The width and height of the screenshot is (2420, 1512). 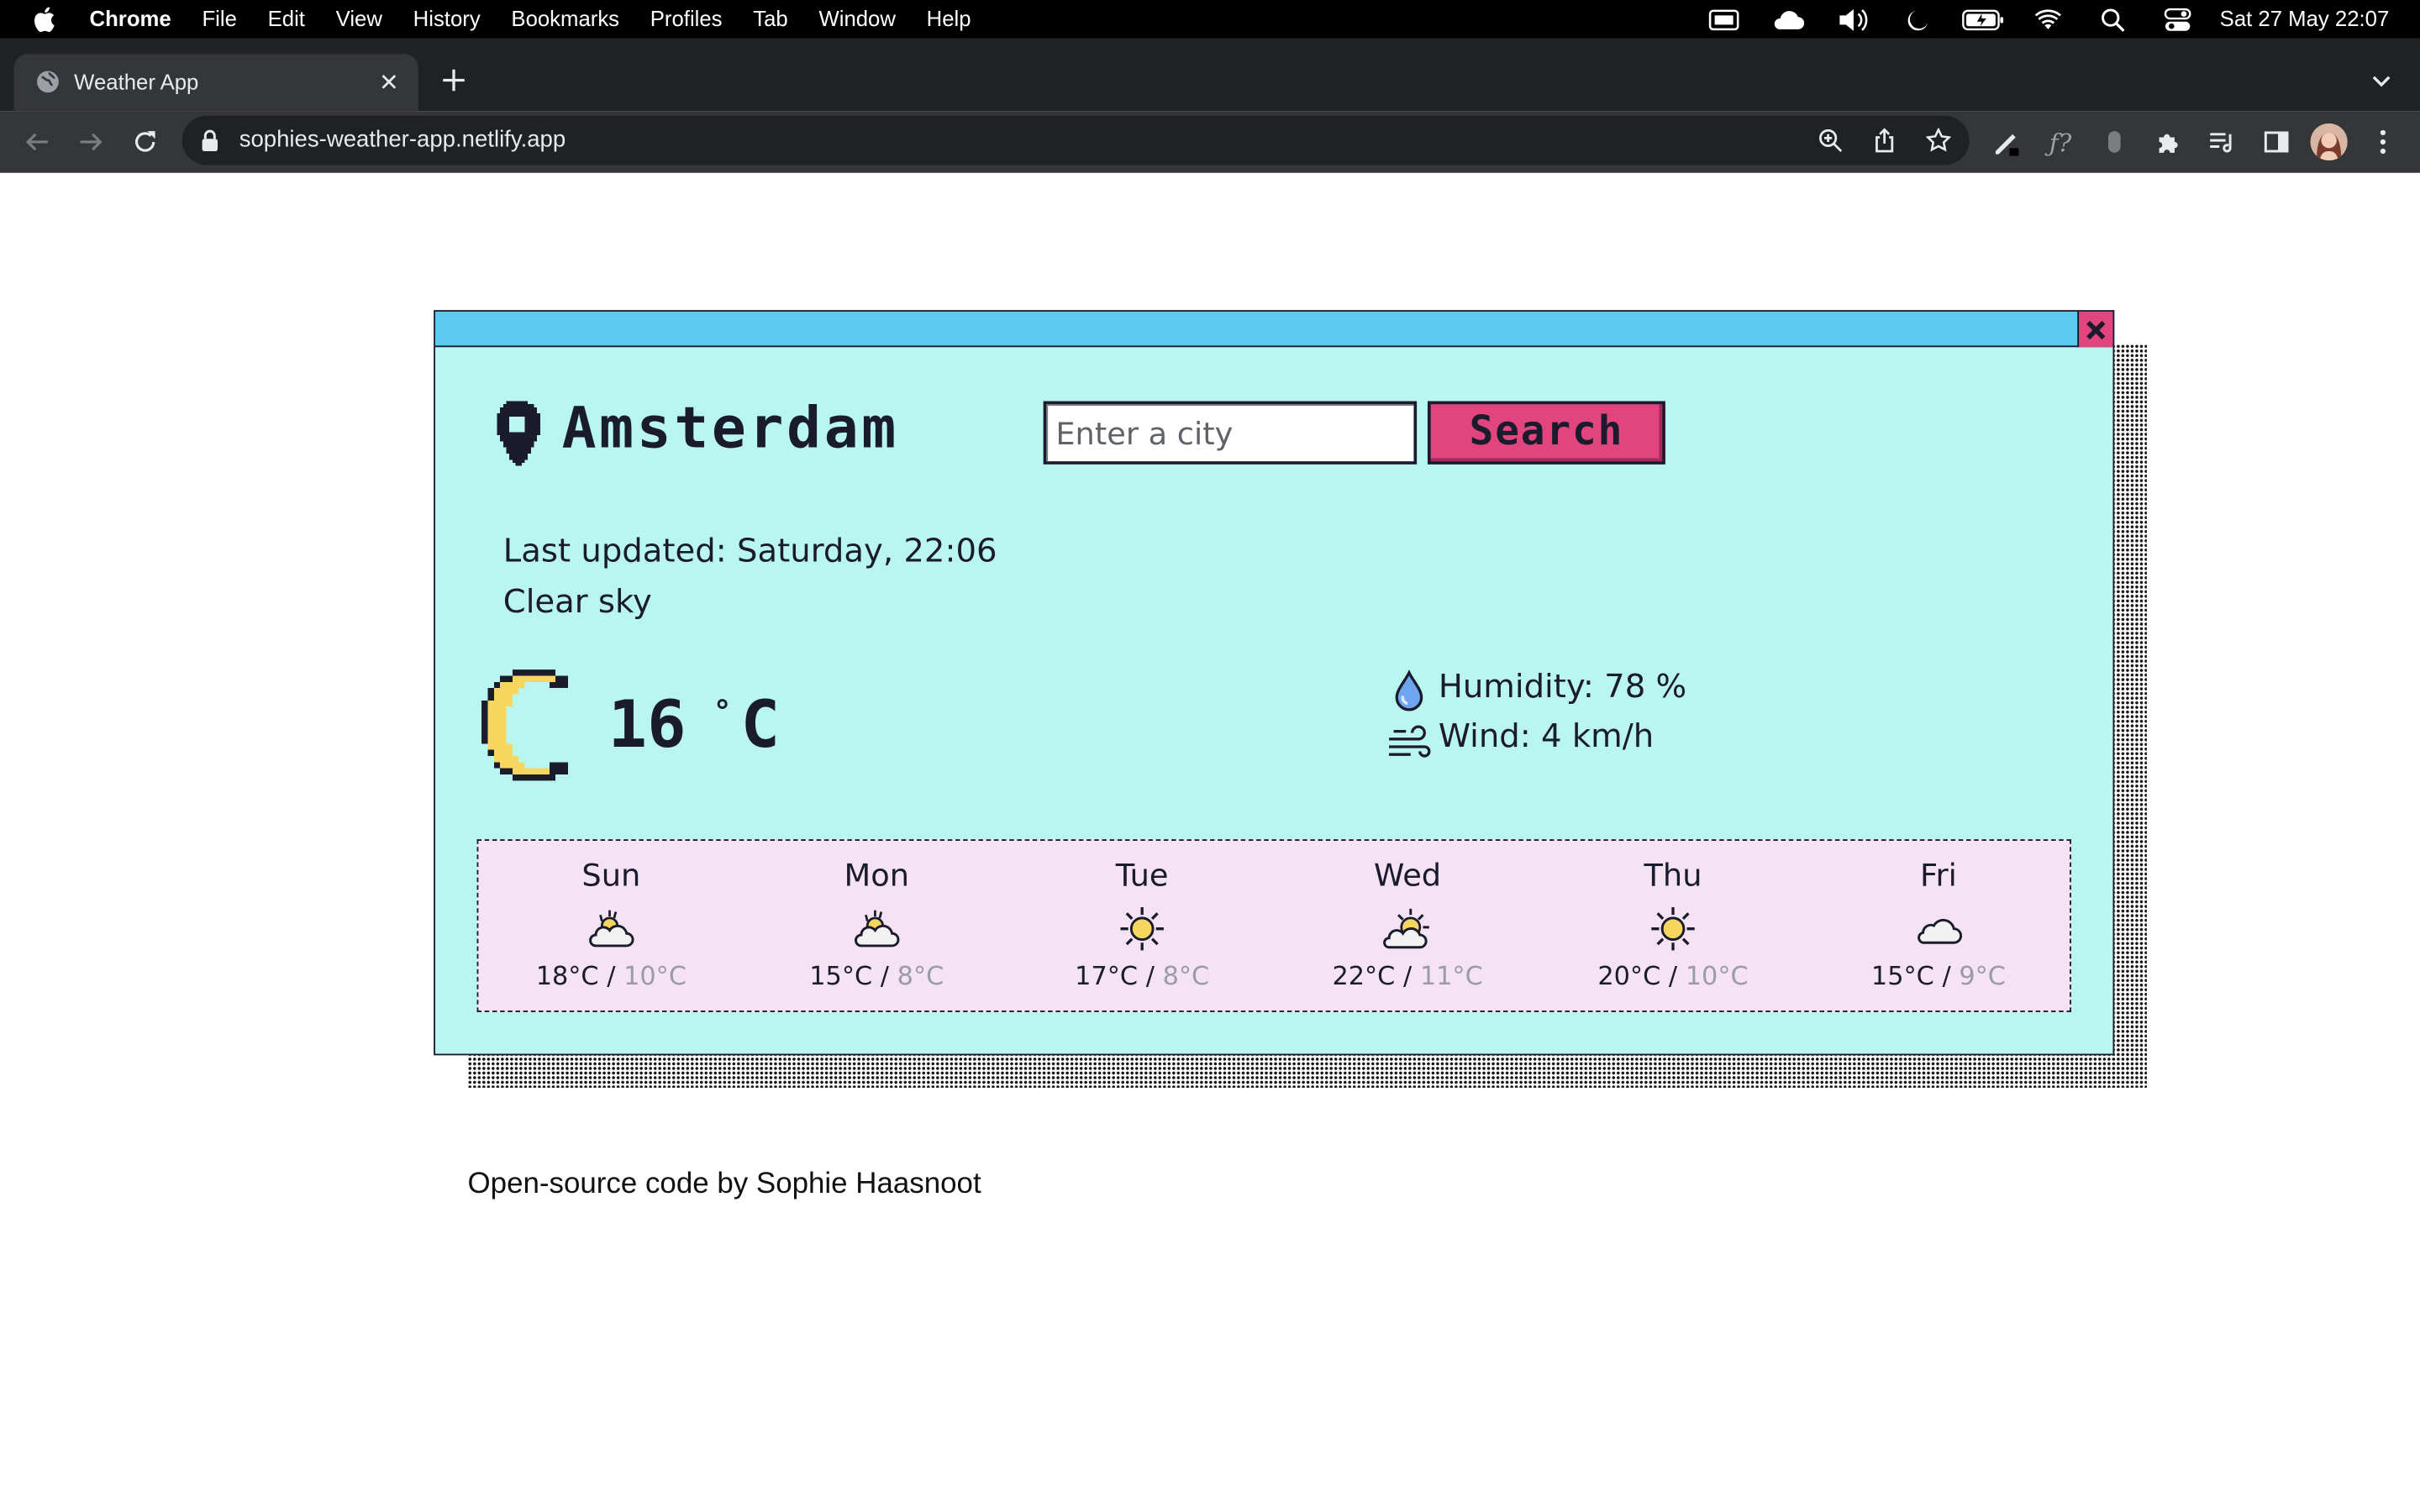 I want to click on menu-view: View, so click(x=359, y=19).